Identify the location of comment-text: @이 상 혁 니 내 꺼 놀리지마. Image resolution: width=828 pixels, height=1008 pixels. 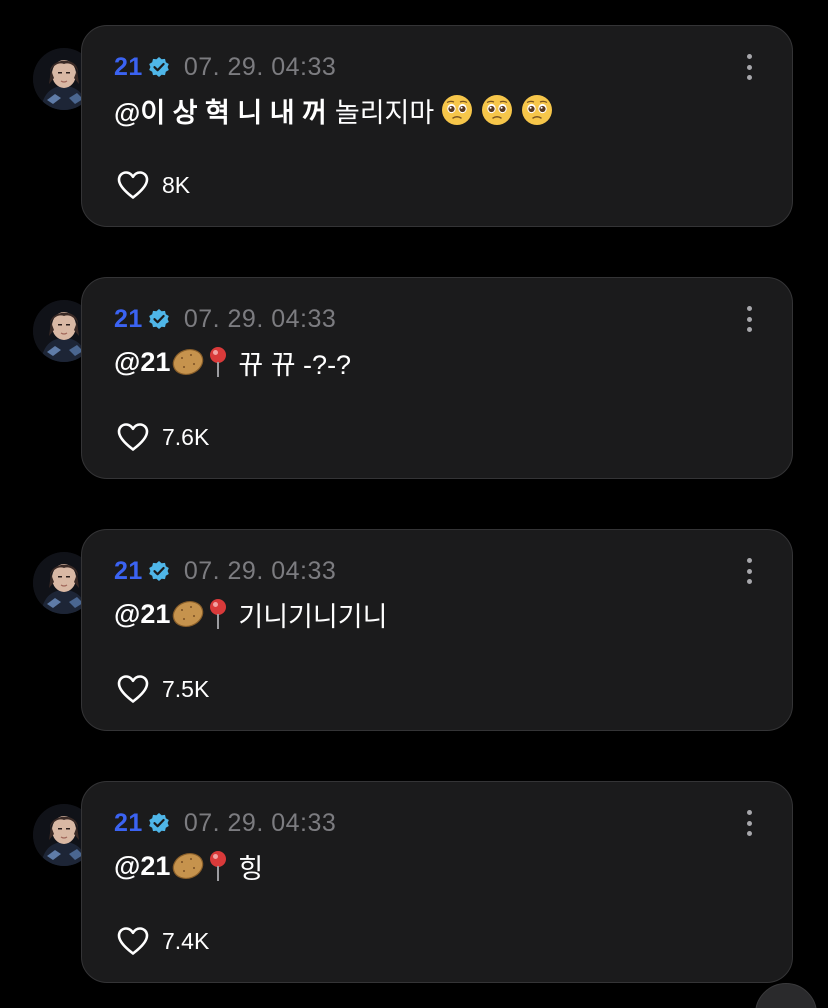
(334, 110).